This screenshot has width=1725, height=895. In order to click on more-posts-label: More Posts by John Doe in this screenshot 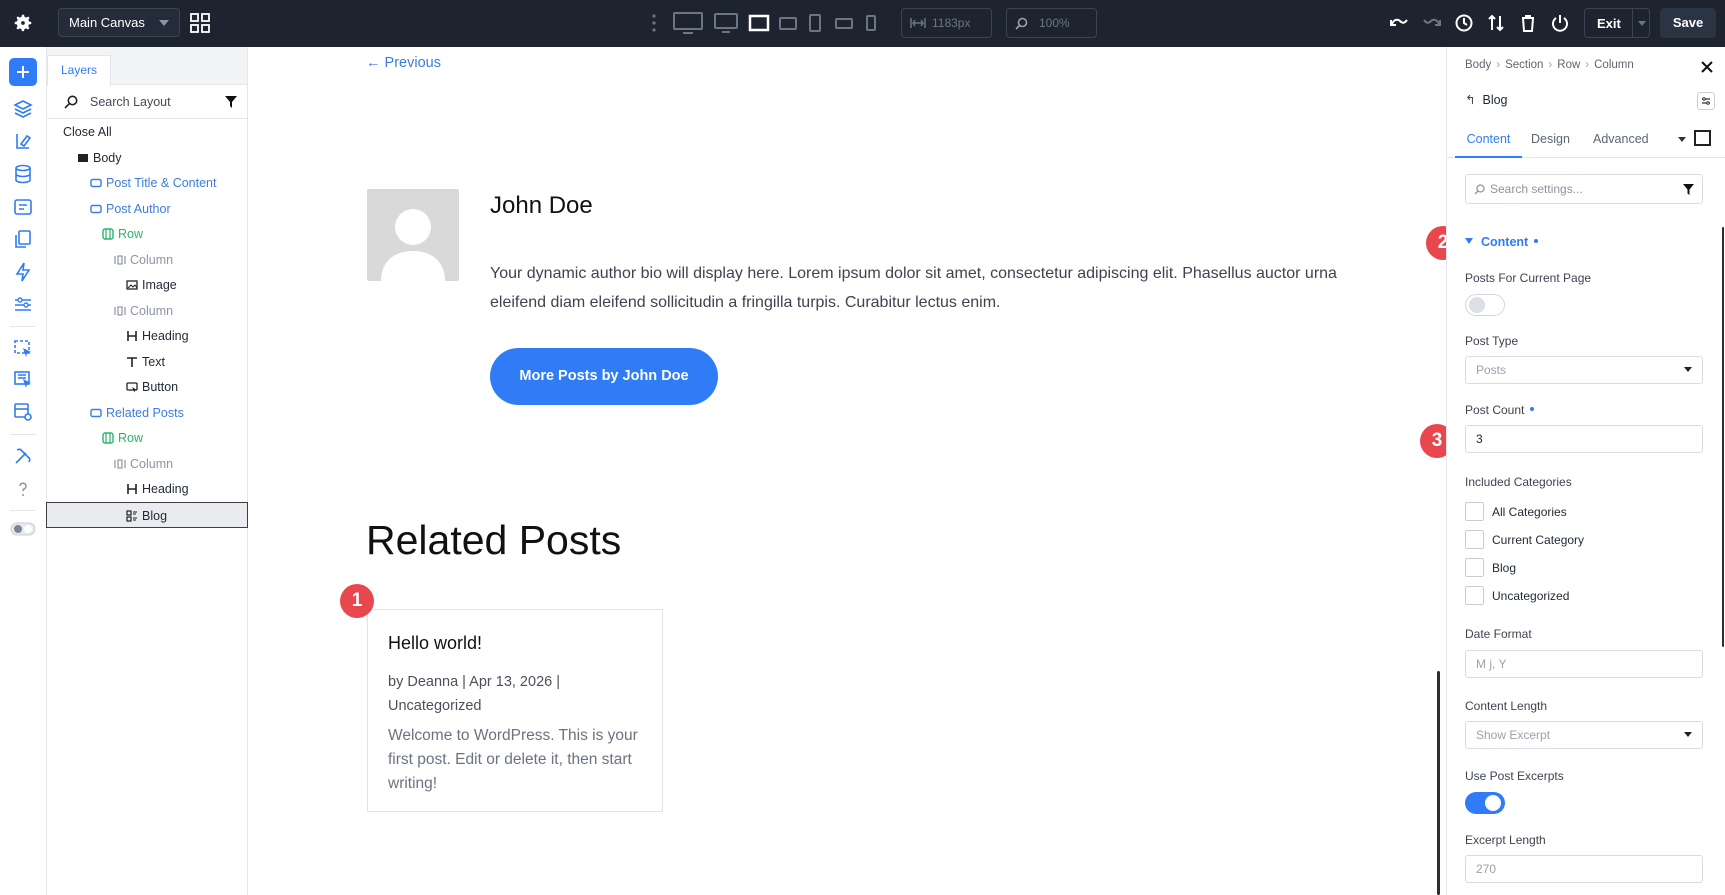, I will do `click(604, 376)`.